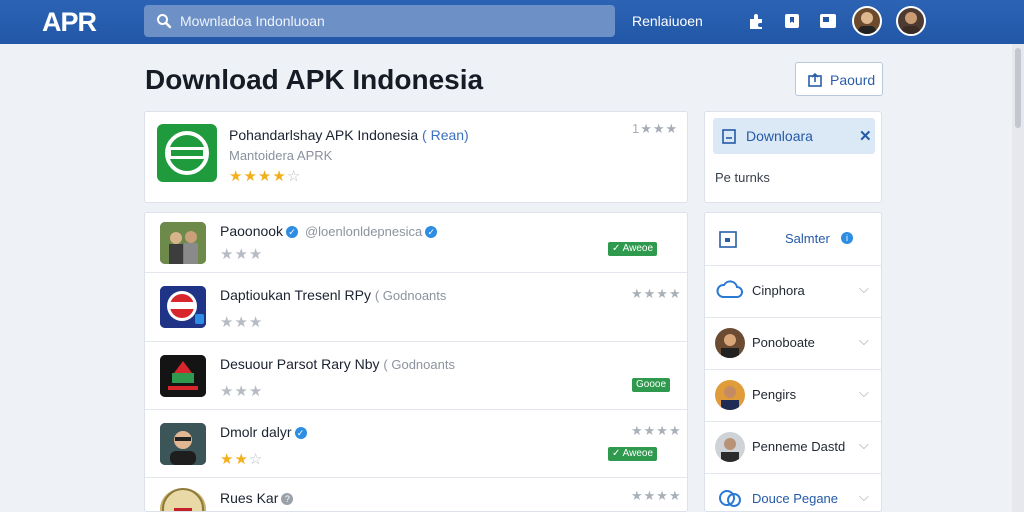 The image size is (1024, 512). I want to click on side-section-label: Salmter, so click(807, 238).